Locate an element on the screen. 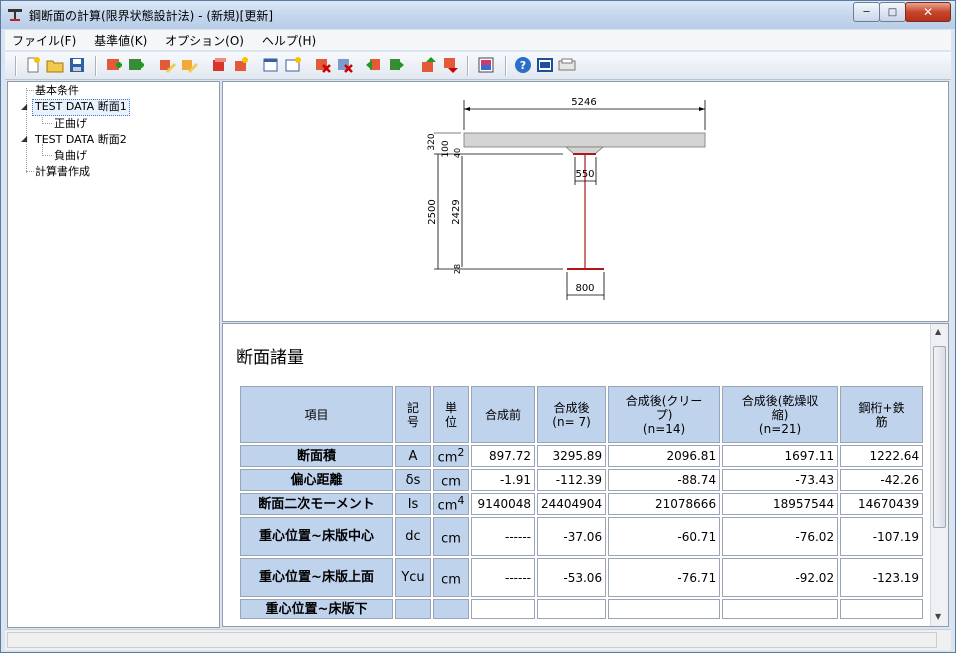 Image resolution: width=956 pixels, height=653 pixels. scrollbar-thumb is located at coordinates (939, 437).